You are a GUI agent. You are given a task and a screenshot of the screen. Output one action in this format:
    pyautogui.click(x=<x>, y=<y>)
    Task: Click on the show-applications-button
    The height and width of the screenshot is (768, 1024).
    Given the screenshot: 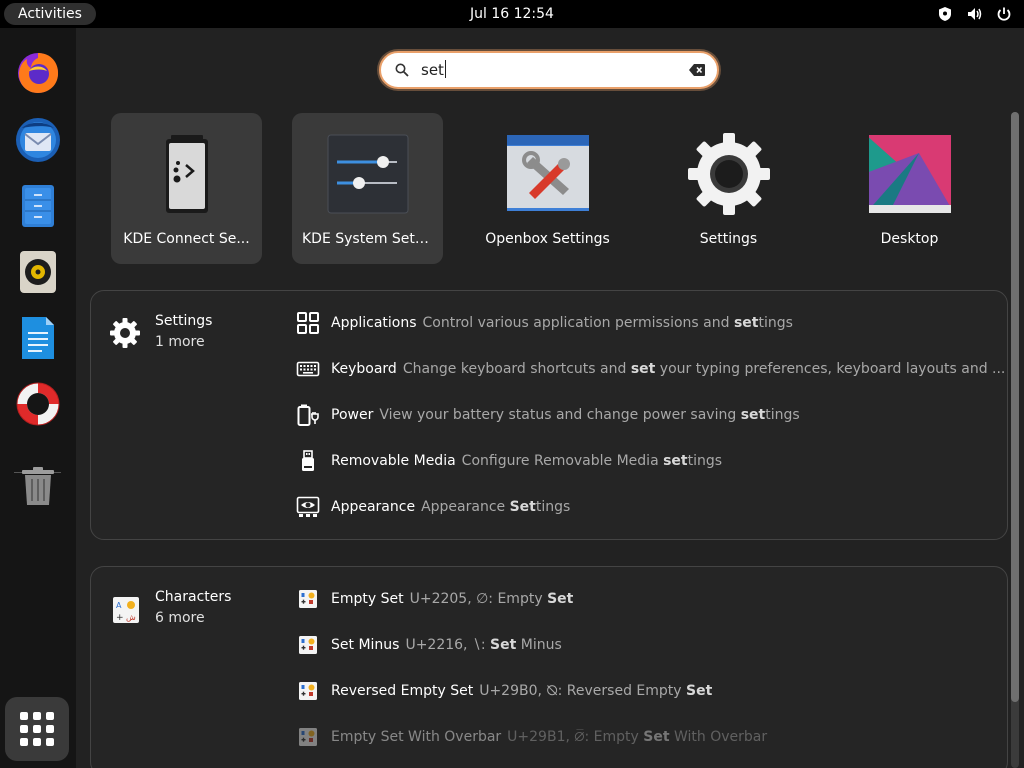 What is the action you would take?
    pyautogui.click(x=37, y=729)
    